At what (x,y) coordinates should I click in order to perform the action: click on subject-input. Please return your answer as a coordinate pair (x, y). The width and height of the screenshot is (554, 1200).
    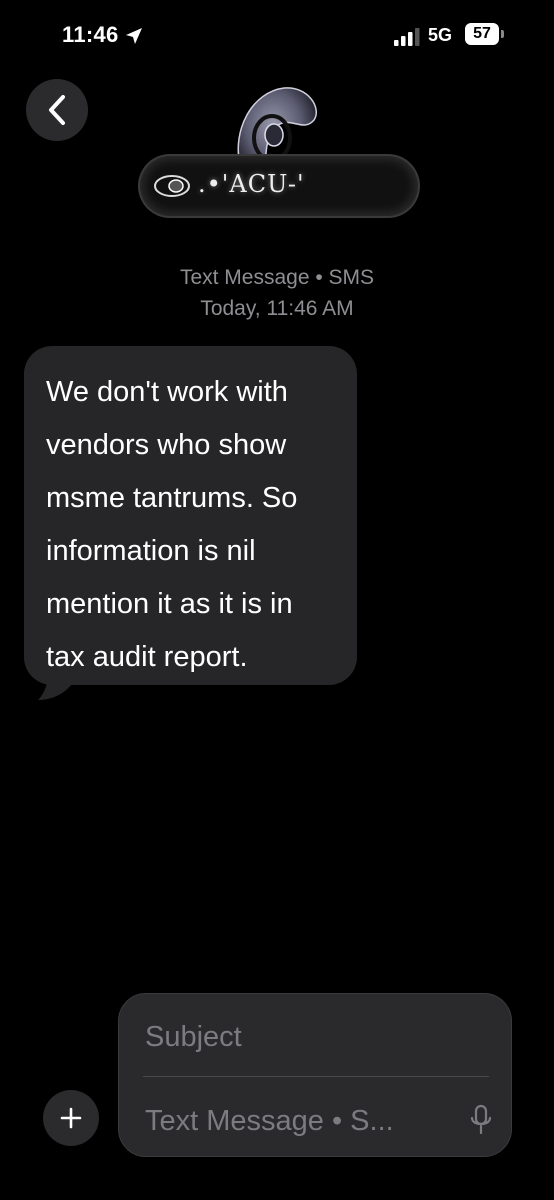
    Looking at the image, I should click on (319, 1037).